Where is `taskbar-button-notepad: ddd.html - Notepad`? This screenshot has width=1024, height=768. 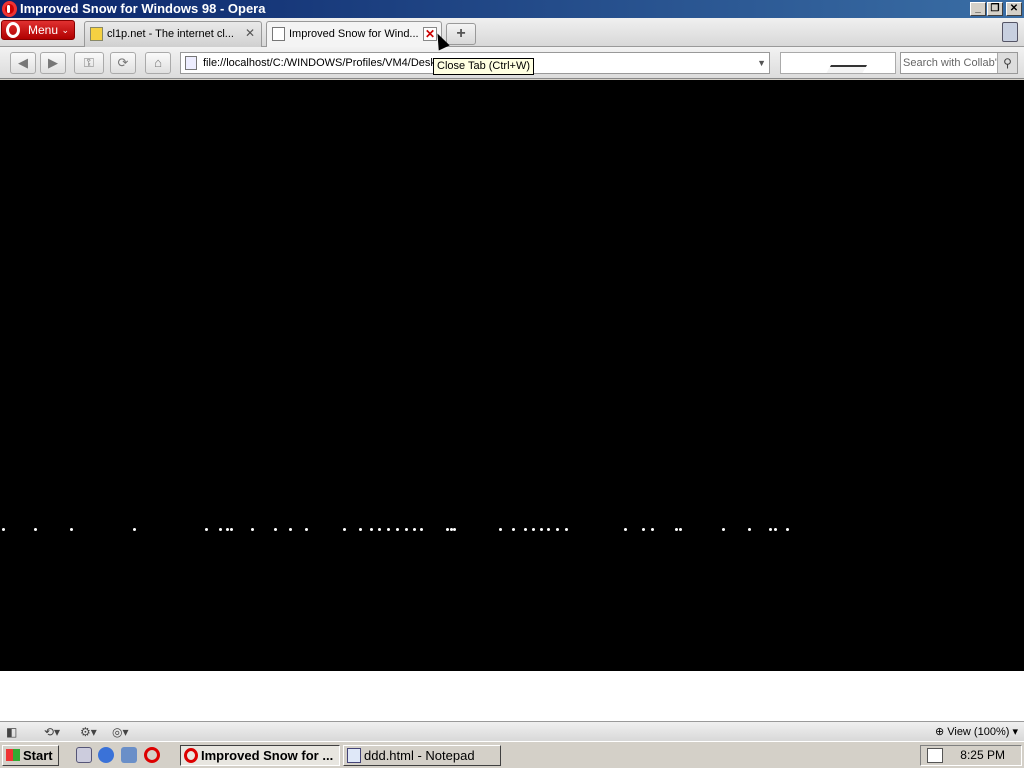
taskbar-button-notepad: ddd.html - Notepad is located at coordinates (422, 755).